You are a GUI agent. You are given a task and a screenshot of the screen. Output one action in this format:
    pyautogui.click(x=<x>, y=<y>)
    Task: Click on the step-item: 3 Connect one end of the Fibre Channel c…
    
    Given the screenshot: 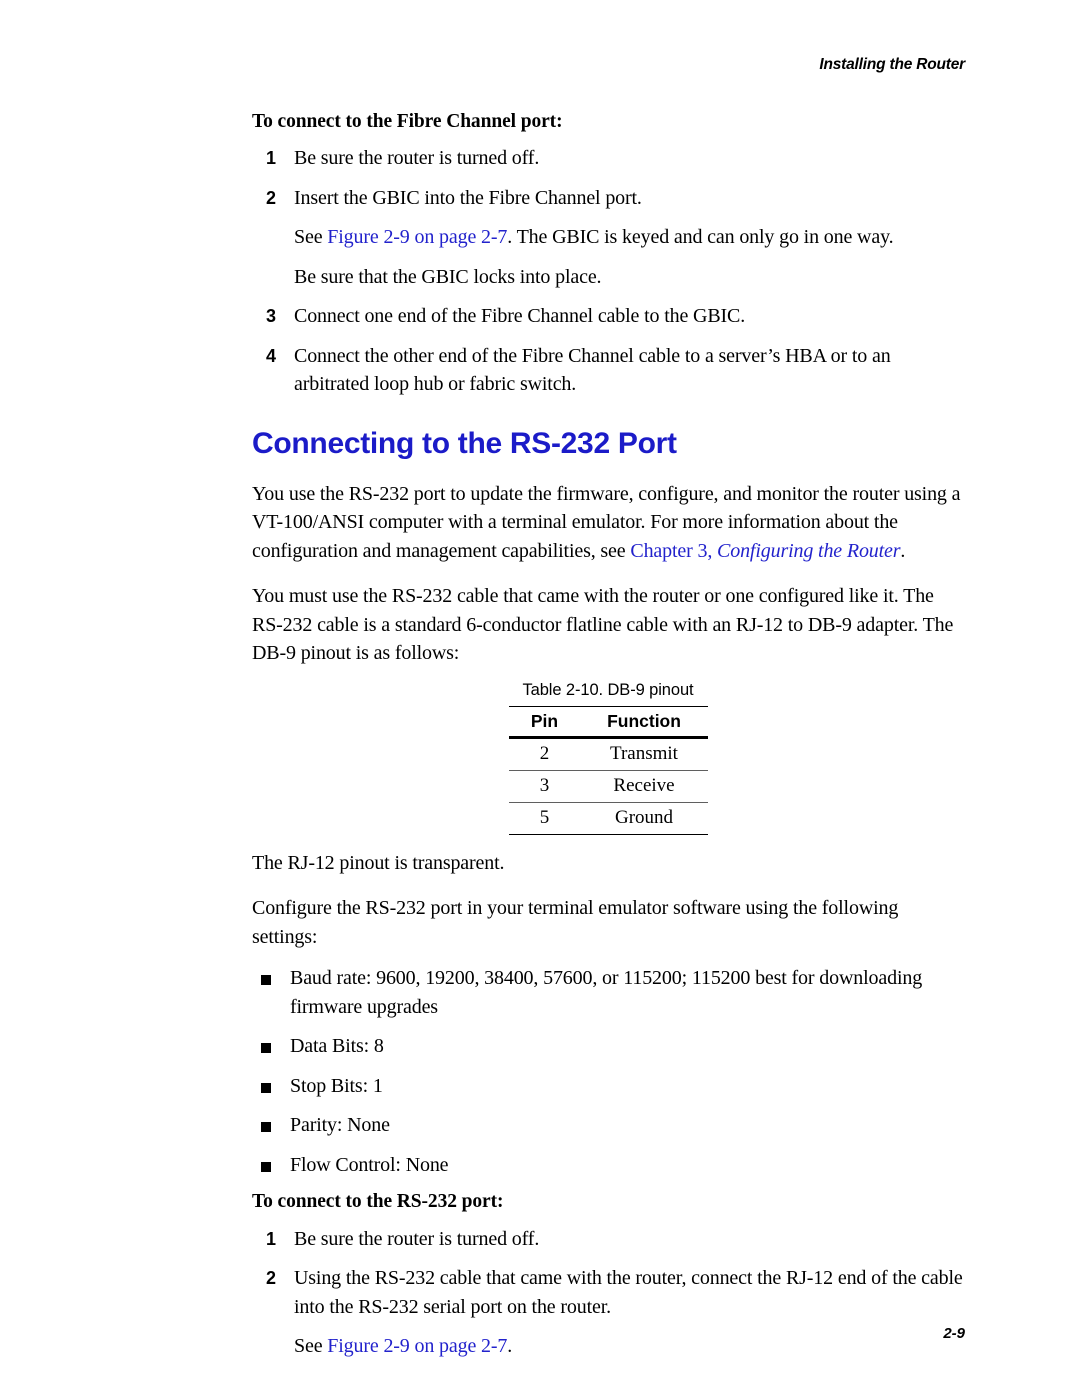 What is the action you would take?
    pyautogui.click(x=608, y=316)
    